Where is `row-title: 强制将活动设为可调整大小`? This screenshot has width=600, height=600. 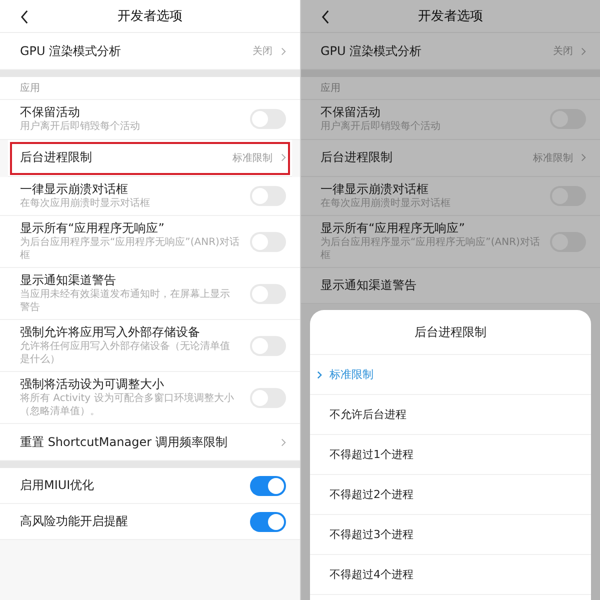 row-title: 强制将活动设为可调整大小 is located at coordinates (92, 384).